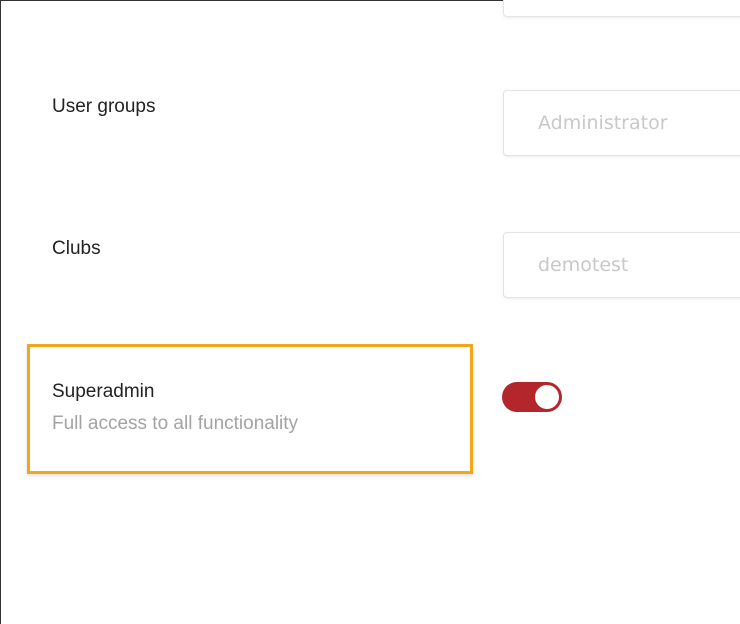 The height and width of the screenshot is (624, 740). Describe the element at coordinates (76, 248) in the screenshot. I see `clubs-label: Clubs` at that location.